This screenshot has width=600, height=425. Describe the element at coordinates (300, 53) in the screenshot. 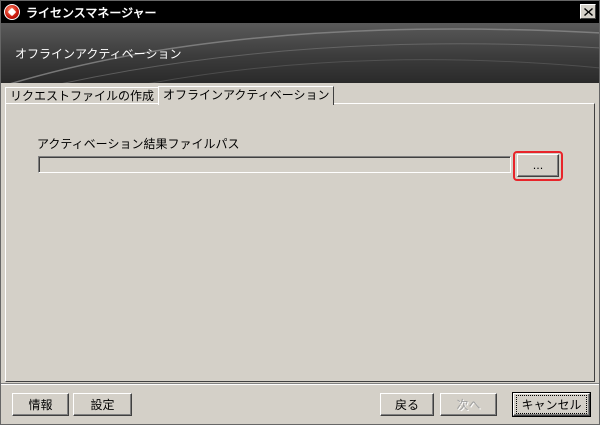

I see `header-banner: オフラインアクティベーション` at that location.